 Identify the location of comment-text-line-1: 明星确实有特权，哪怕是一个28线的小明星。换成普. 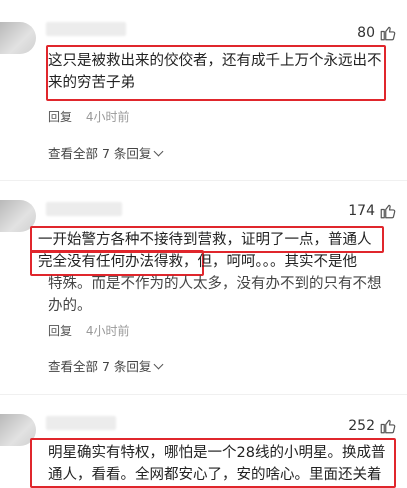
(217, 453).